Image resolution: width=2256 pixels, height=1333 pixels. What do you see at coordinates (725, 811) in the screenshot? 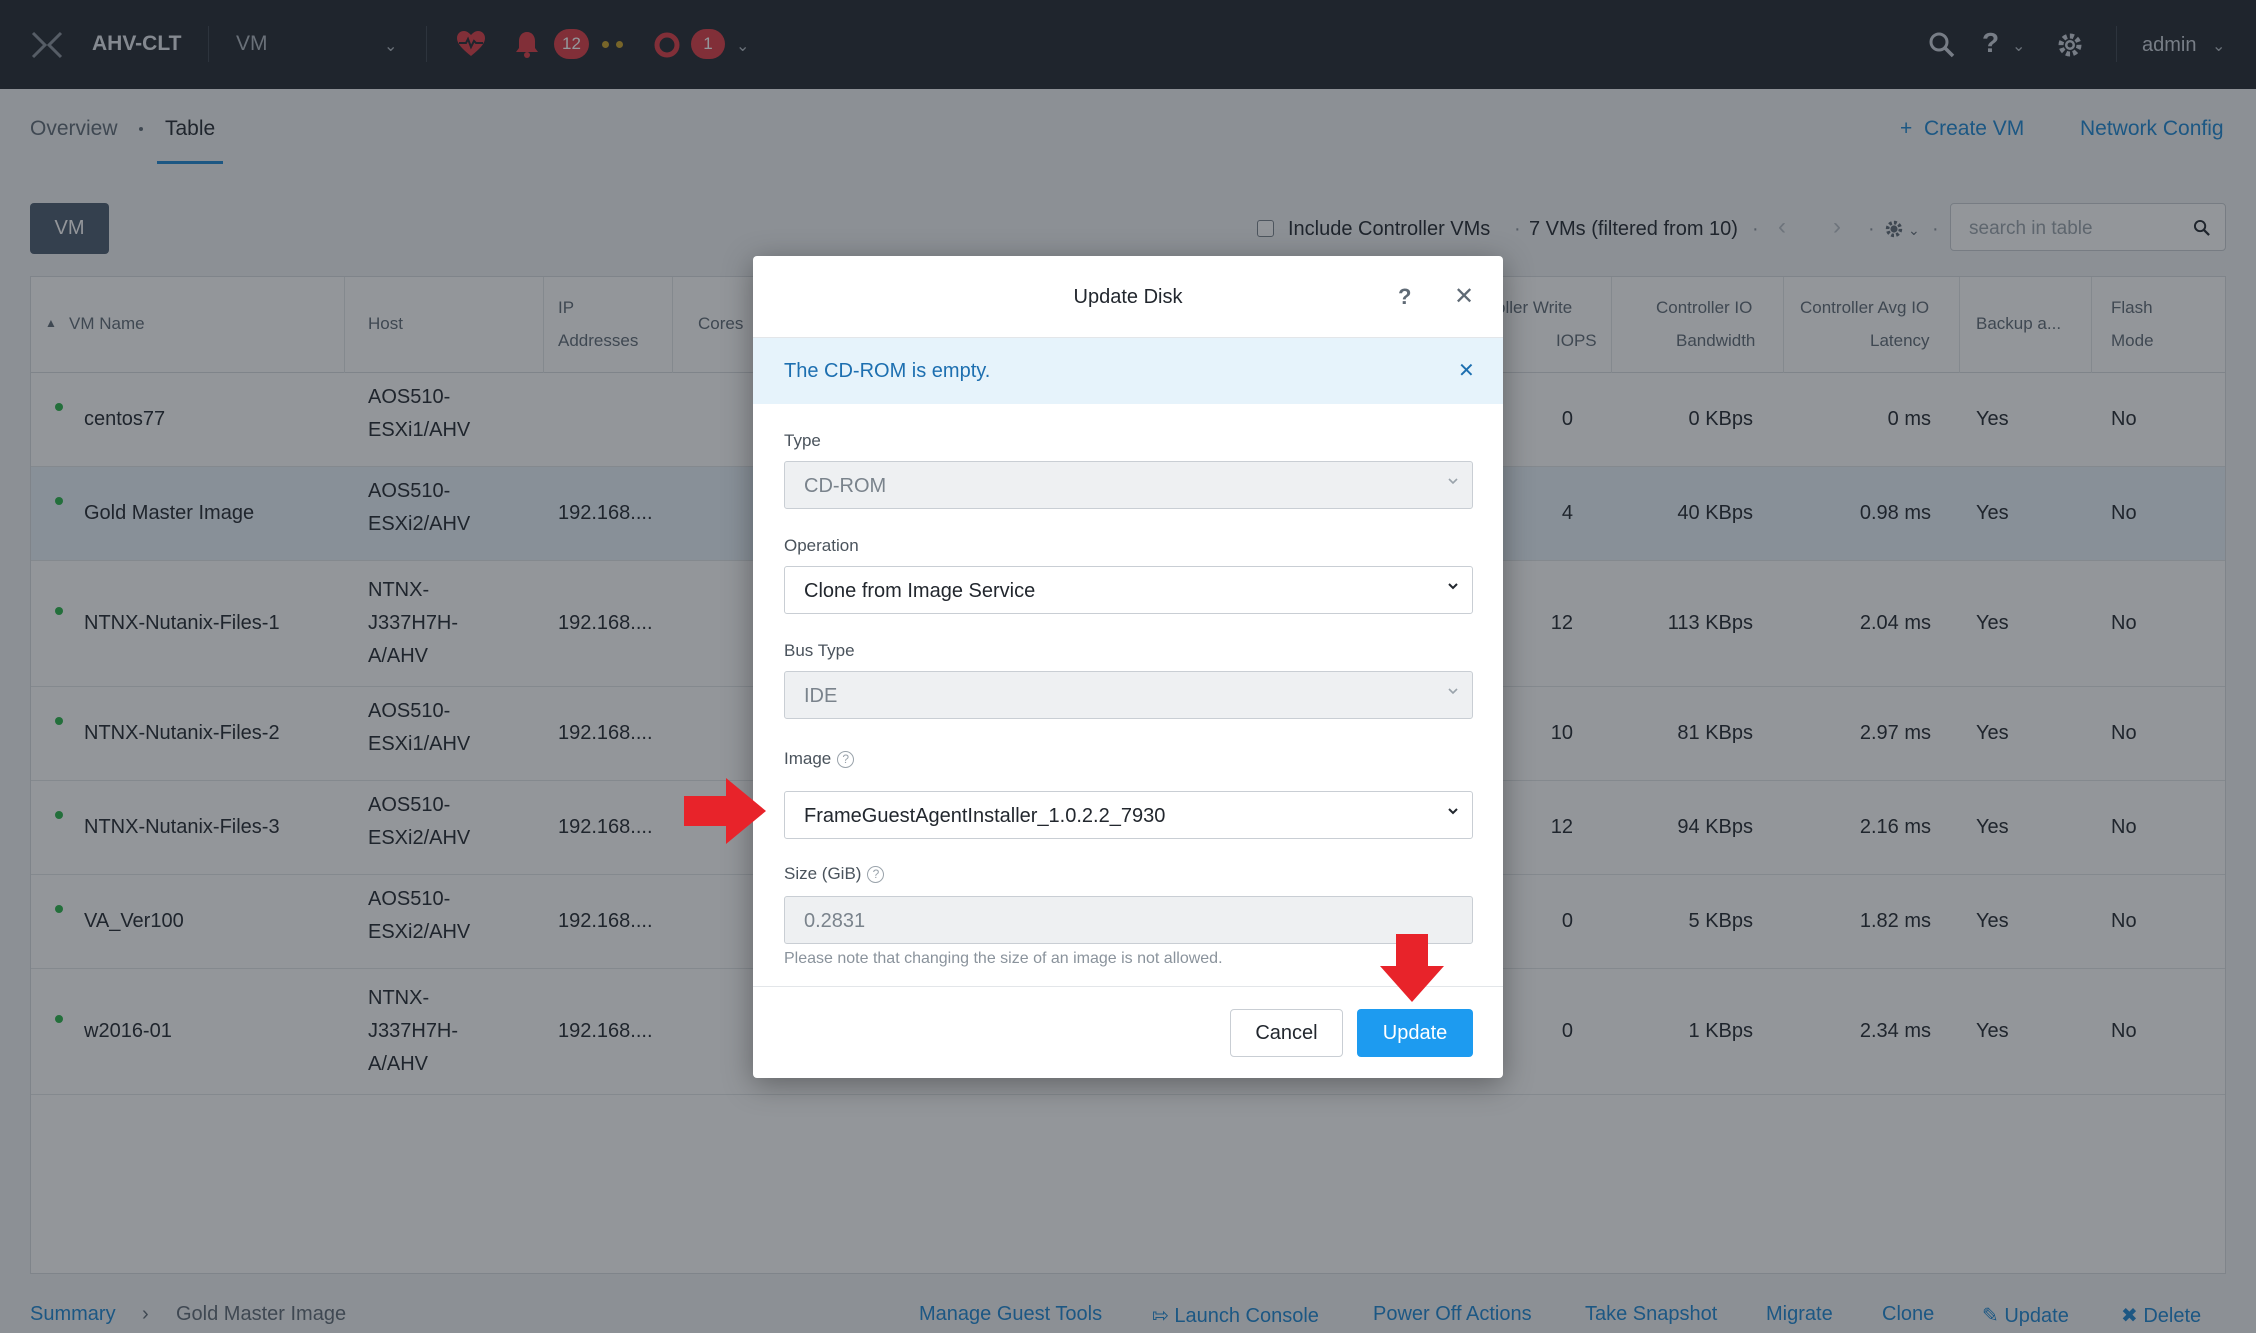
I see `red-arrow-right` at bounding box center [725, 811].